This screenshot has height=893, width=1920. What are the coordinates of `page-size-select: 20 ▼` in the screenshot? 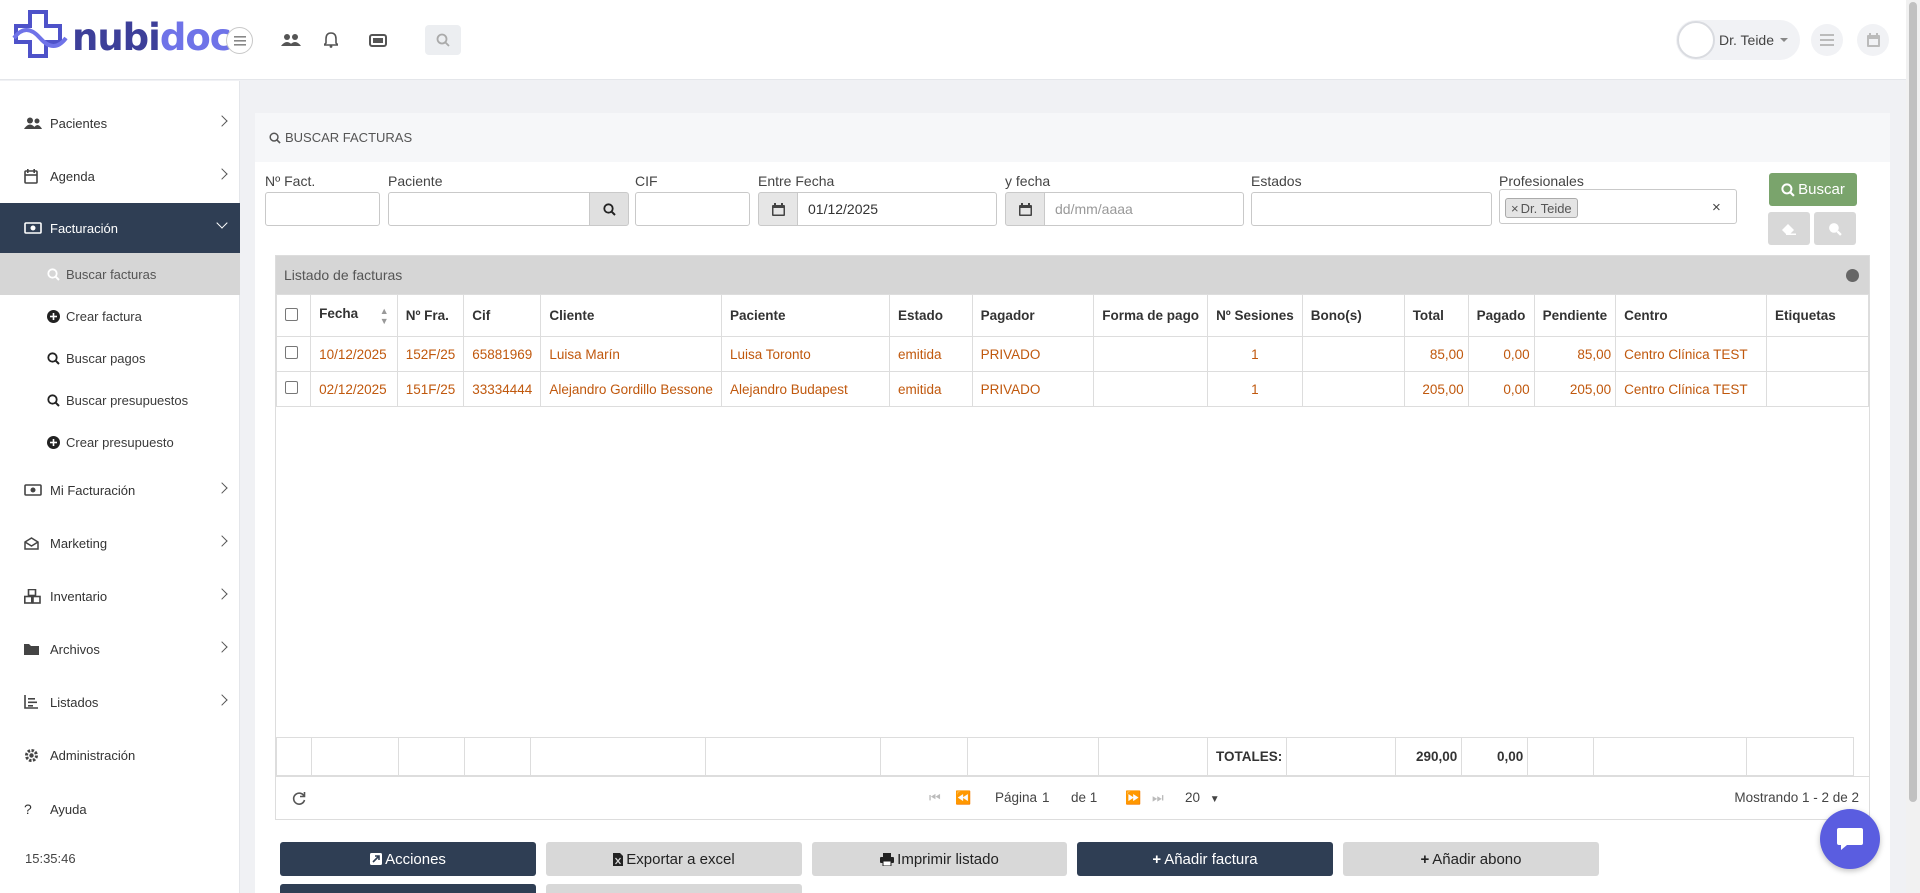 It's located at (1202, 797).